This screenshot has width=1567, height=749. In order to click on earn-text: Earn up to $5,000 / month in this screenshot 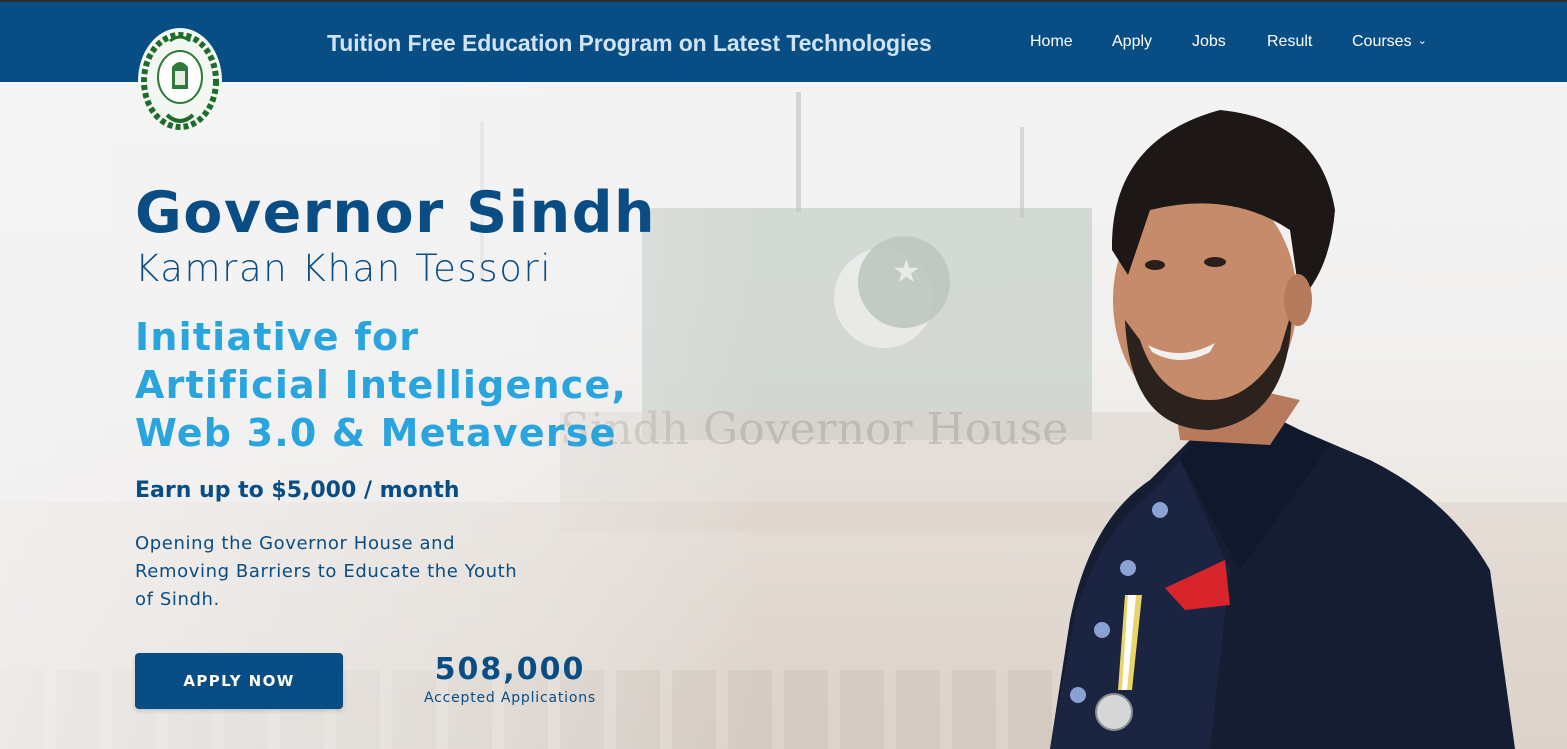, I will do `click(297, 490)`.